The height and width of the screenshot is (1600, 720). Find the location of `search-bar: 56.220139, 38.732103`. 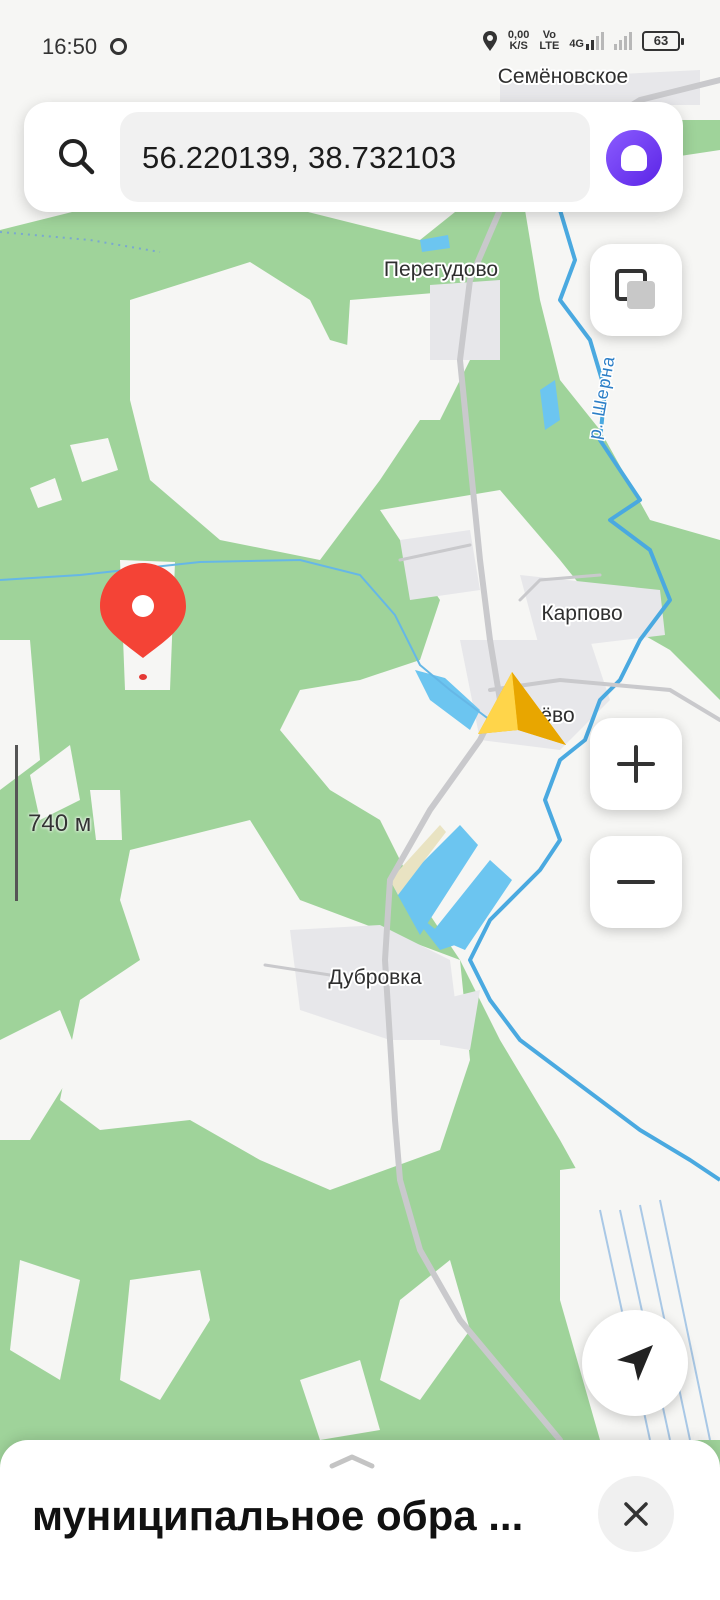

search-bar: 56.220139, 38.732103 is located at coordinates (353, 157).